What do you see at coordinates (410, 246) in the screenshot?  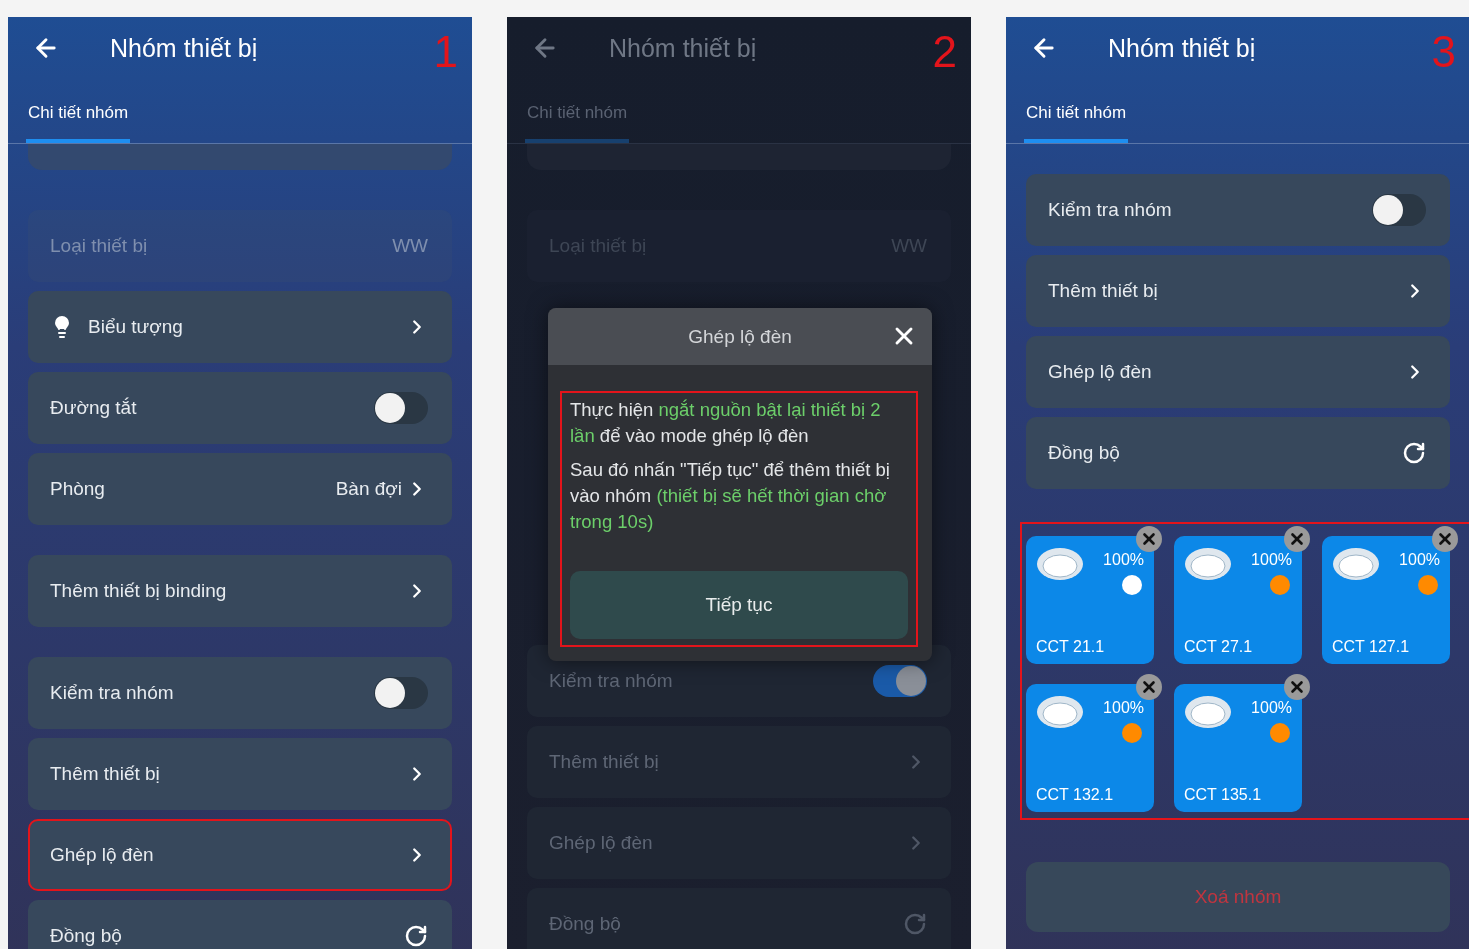 I see `row-value: WW` at bounding box center [410, 246].